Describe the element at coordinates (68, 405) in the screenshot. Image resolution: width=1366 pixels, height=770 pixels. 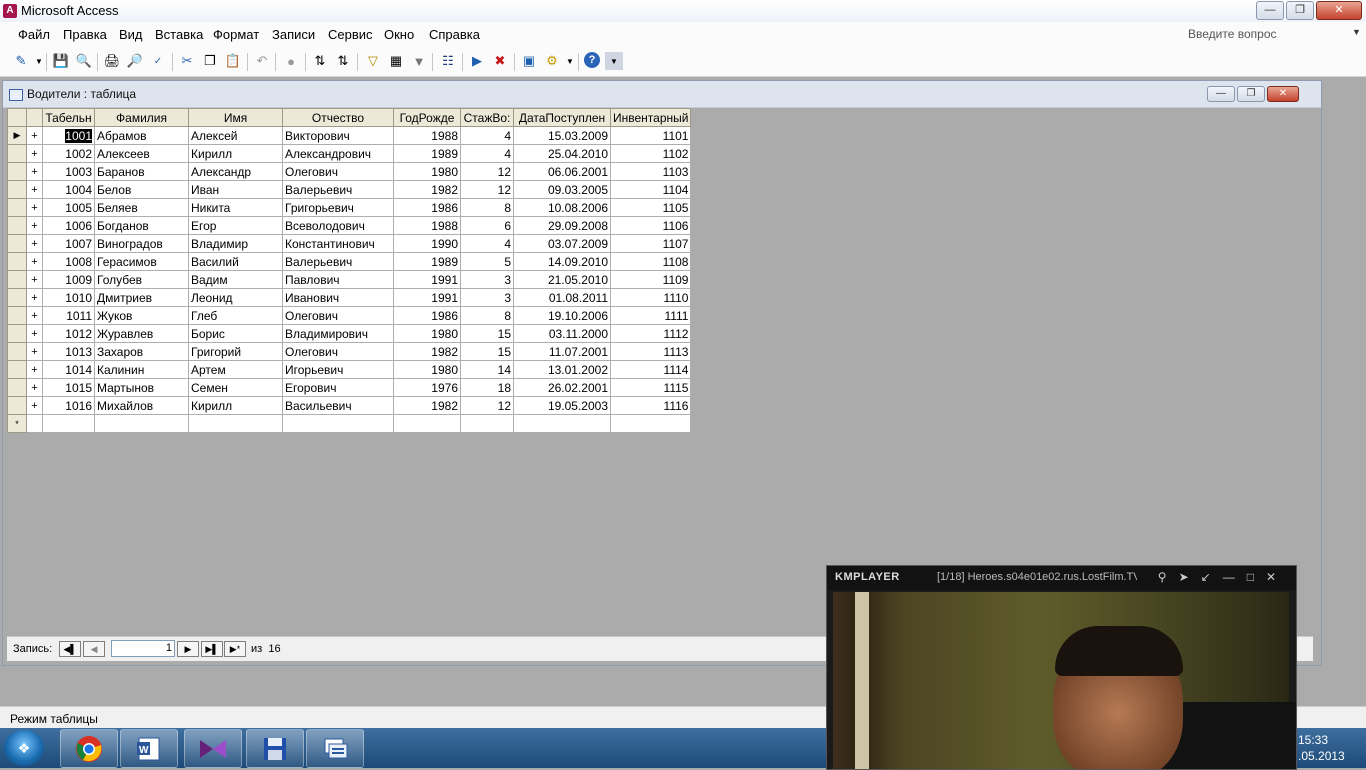
I see `table-cell: 1016` at that location.